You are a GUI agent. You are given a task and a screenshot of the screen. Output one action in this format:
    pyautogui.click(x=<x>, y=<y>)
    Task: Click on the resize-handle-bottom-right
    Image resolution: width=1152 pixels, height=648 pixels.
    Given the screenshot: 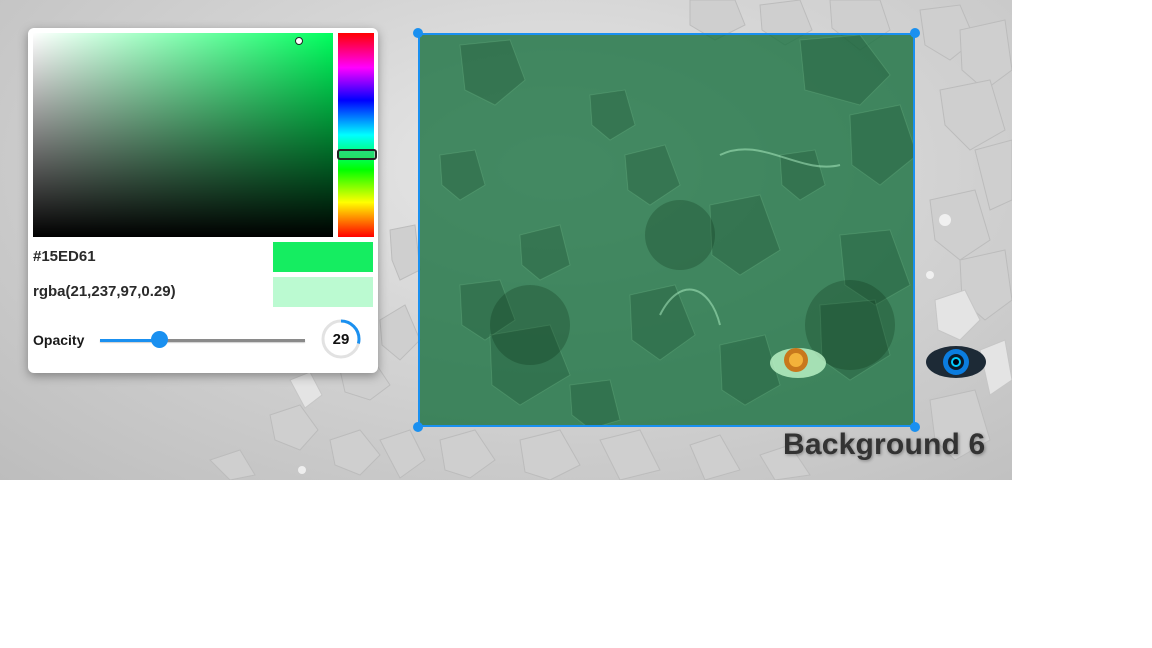 What is the action you would take?
    pyautogui.click(x=915, y=427)
    